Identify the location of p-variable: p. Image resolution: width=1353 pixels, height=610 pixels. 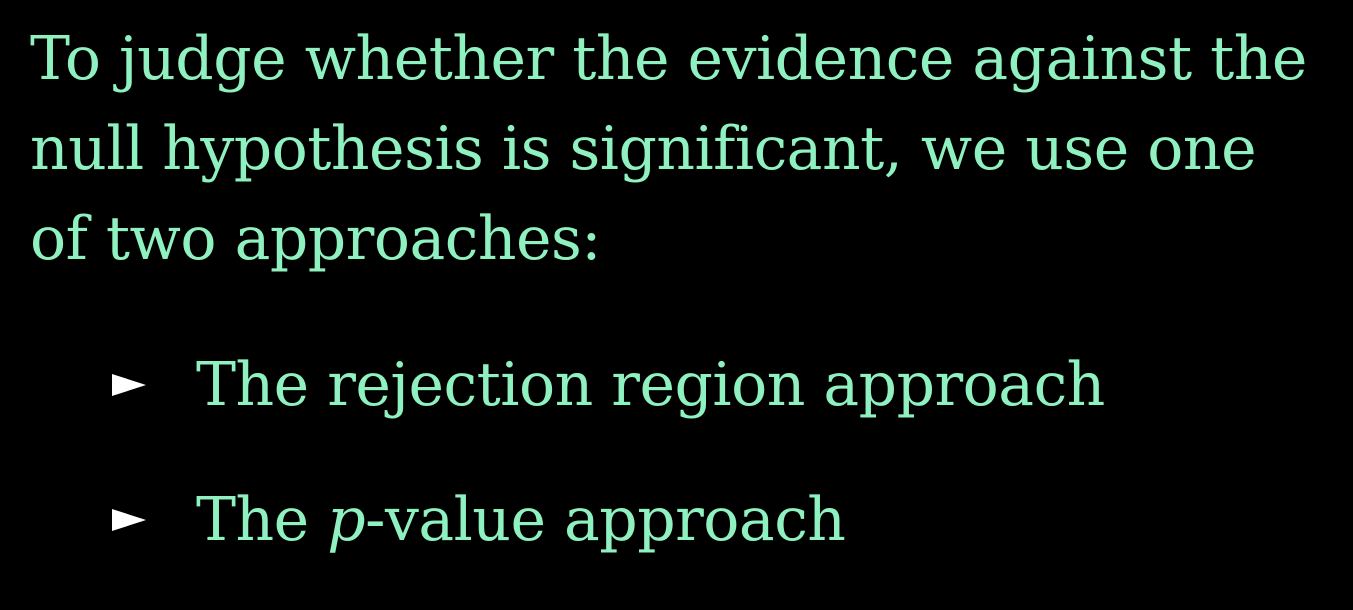
(346, 520).